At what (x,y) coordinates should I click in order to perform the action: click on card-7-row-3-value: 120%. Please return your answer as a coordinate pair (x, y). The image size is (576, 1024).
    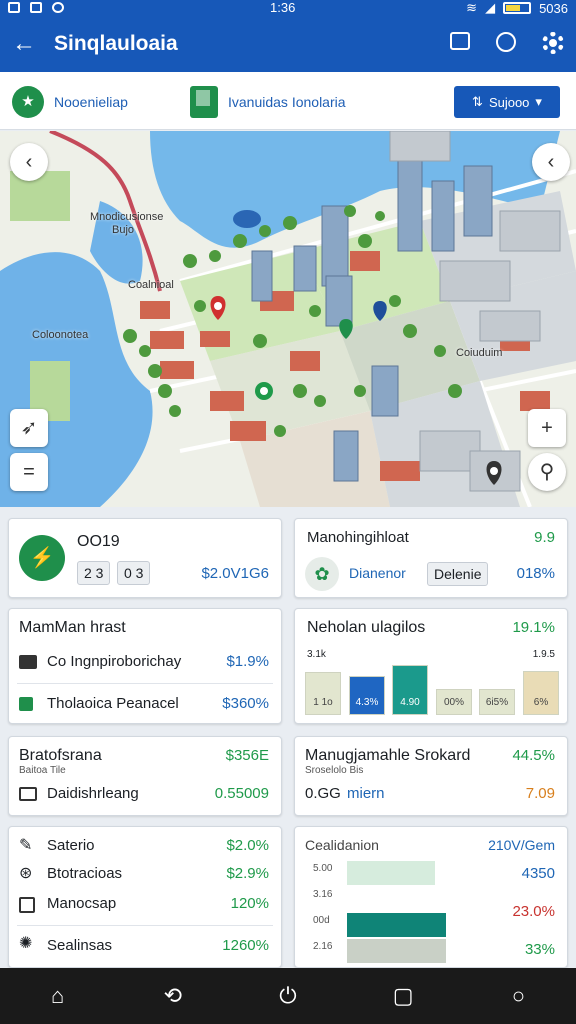
    Looking at the image, I should click on (249, 903).